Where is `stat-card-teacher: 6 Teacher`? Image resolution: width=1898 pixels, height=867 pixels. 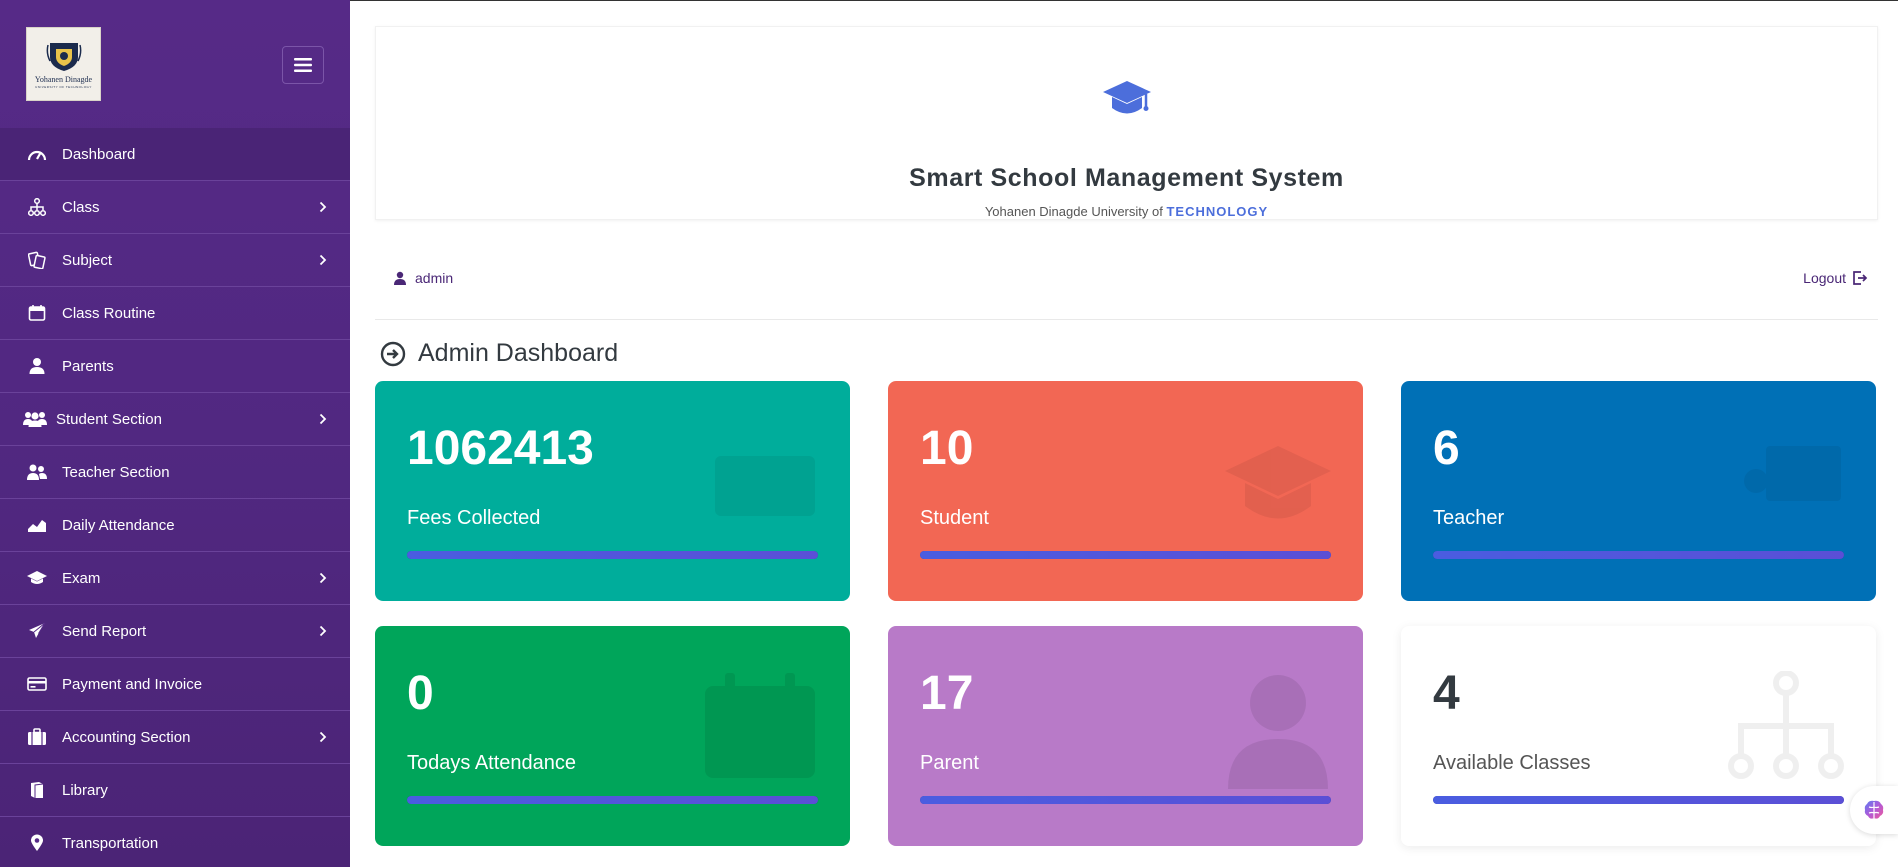
stat-card-teacher: 6 Teacher is located at coordinates (1638, 491).